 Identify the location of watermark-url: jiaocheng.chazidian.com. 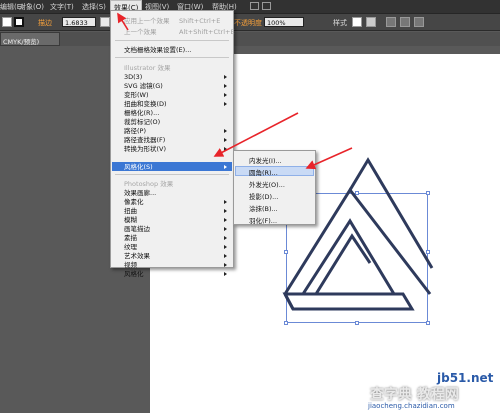
(411, 406).